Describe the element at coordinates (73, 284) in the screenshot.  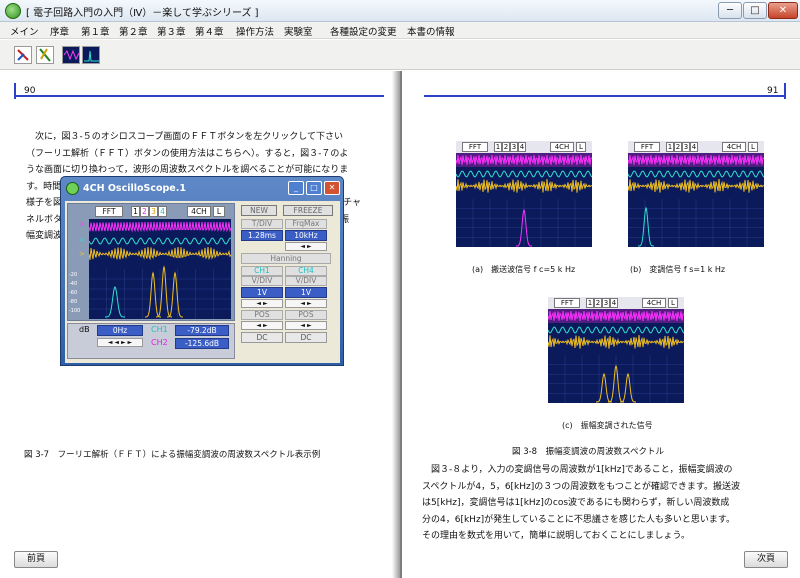
I see `y-tick: -40` at that location.